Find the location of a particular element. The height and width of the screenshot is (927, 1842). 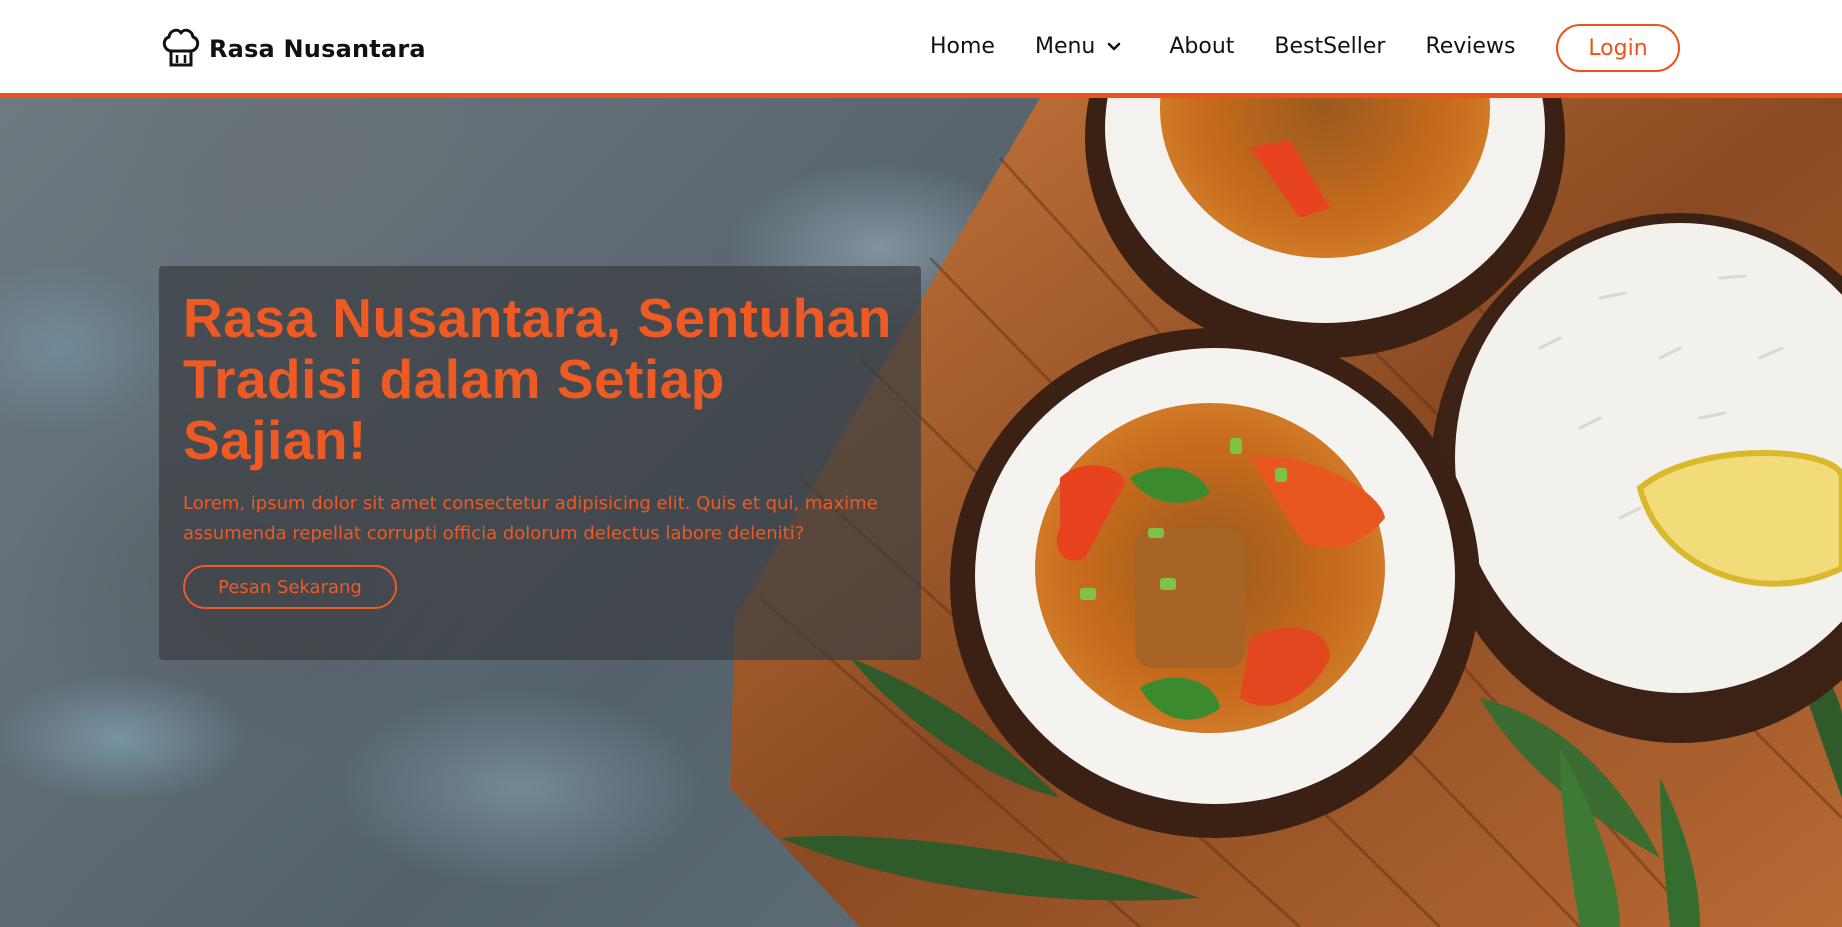

main-nav: Home Menu About BestSeller Reviews is located at coordinates (1242, 46).